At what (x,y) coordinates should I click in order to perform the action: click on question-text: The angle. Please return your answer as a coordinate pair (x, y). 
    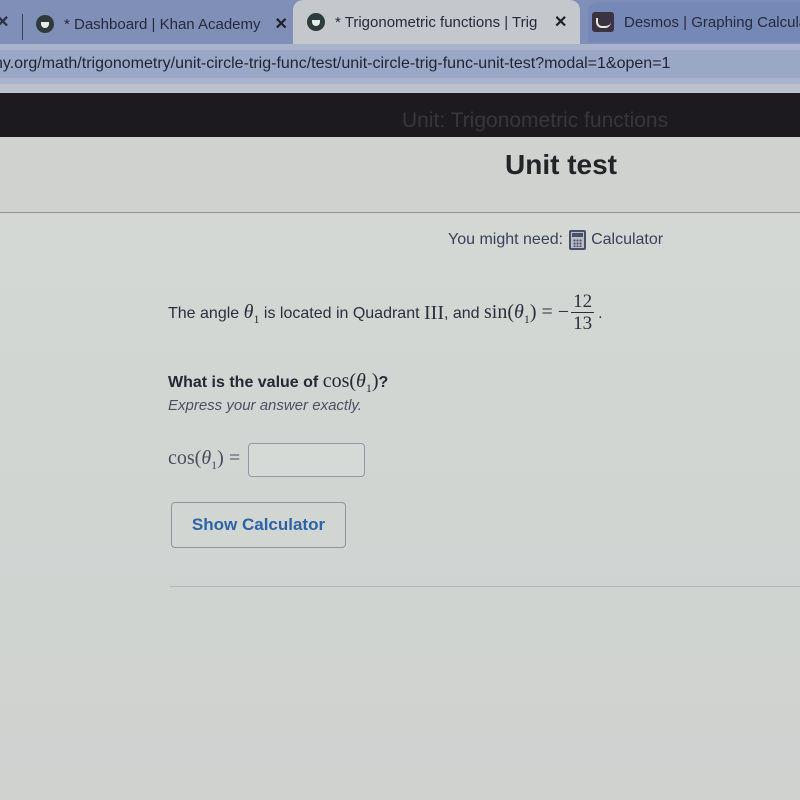
    Looking at the image, I should click on (204, 313).